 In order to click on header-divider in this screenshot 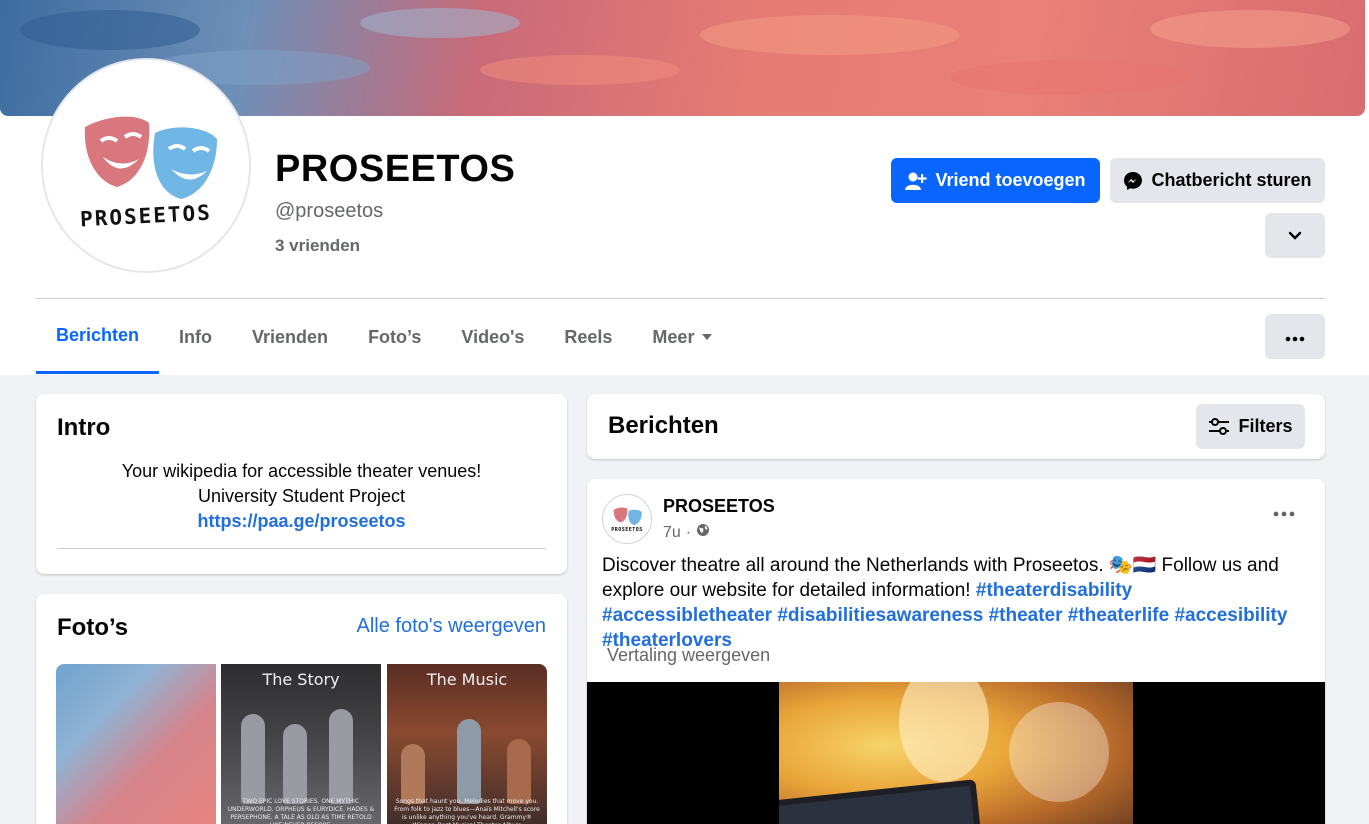, I will do `click(680, 298)`.